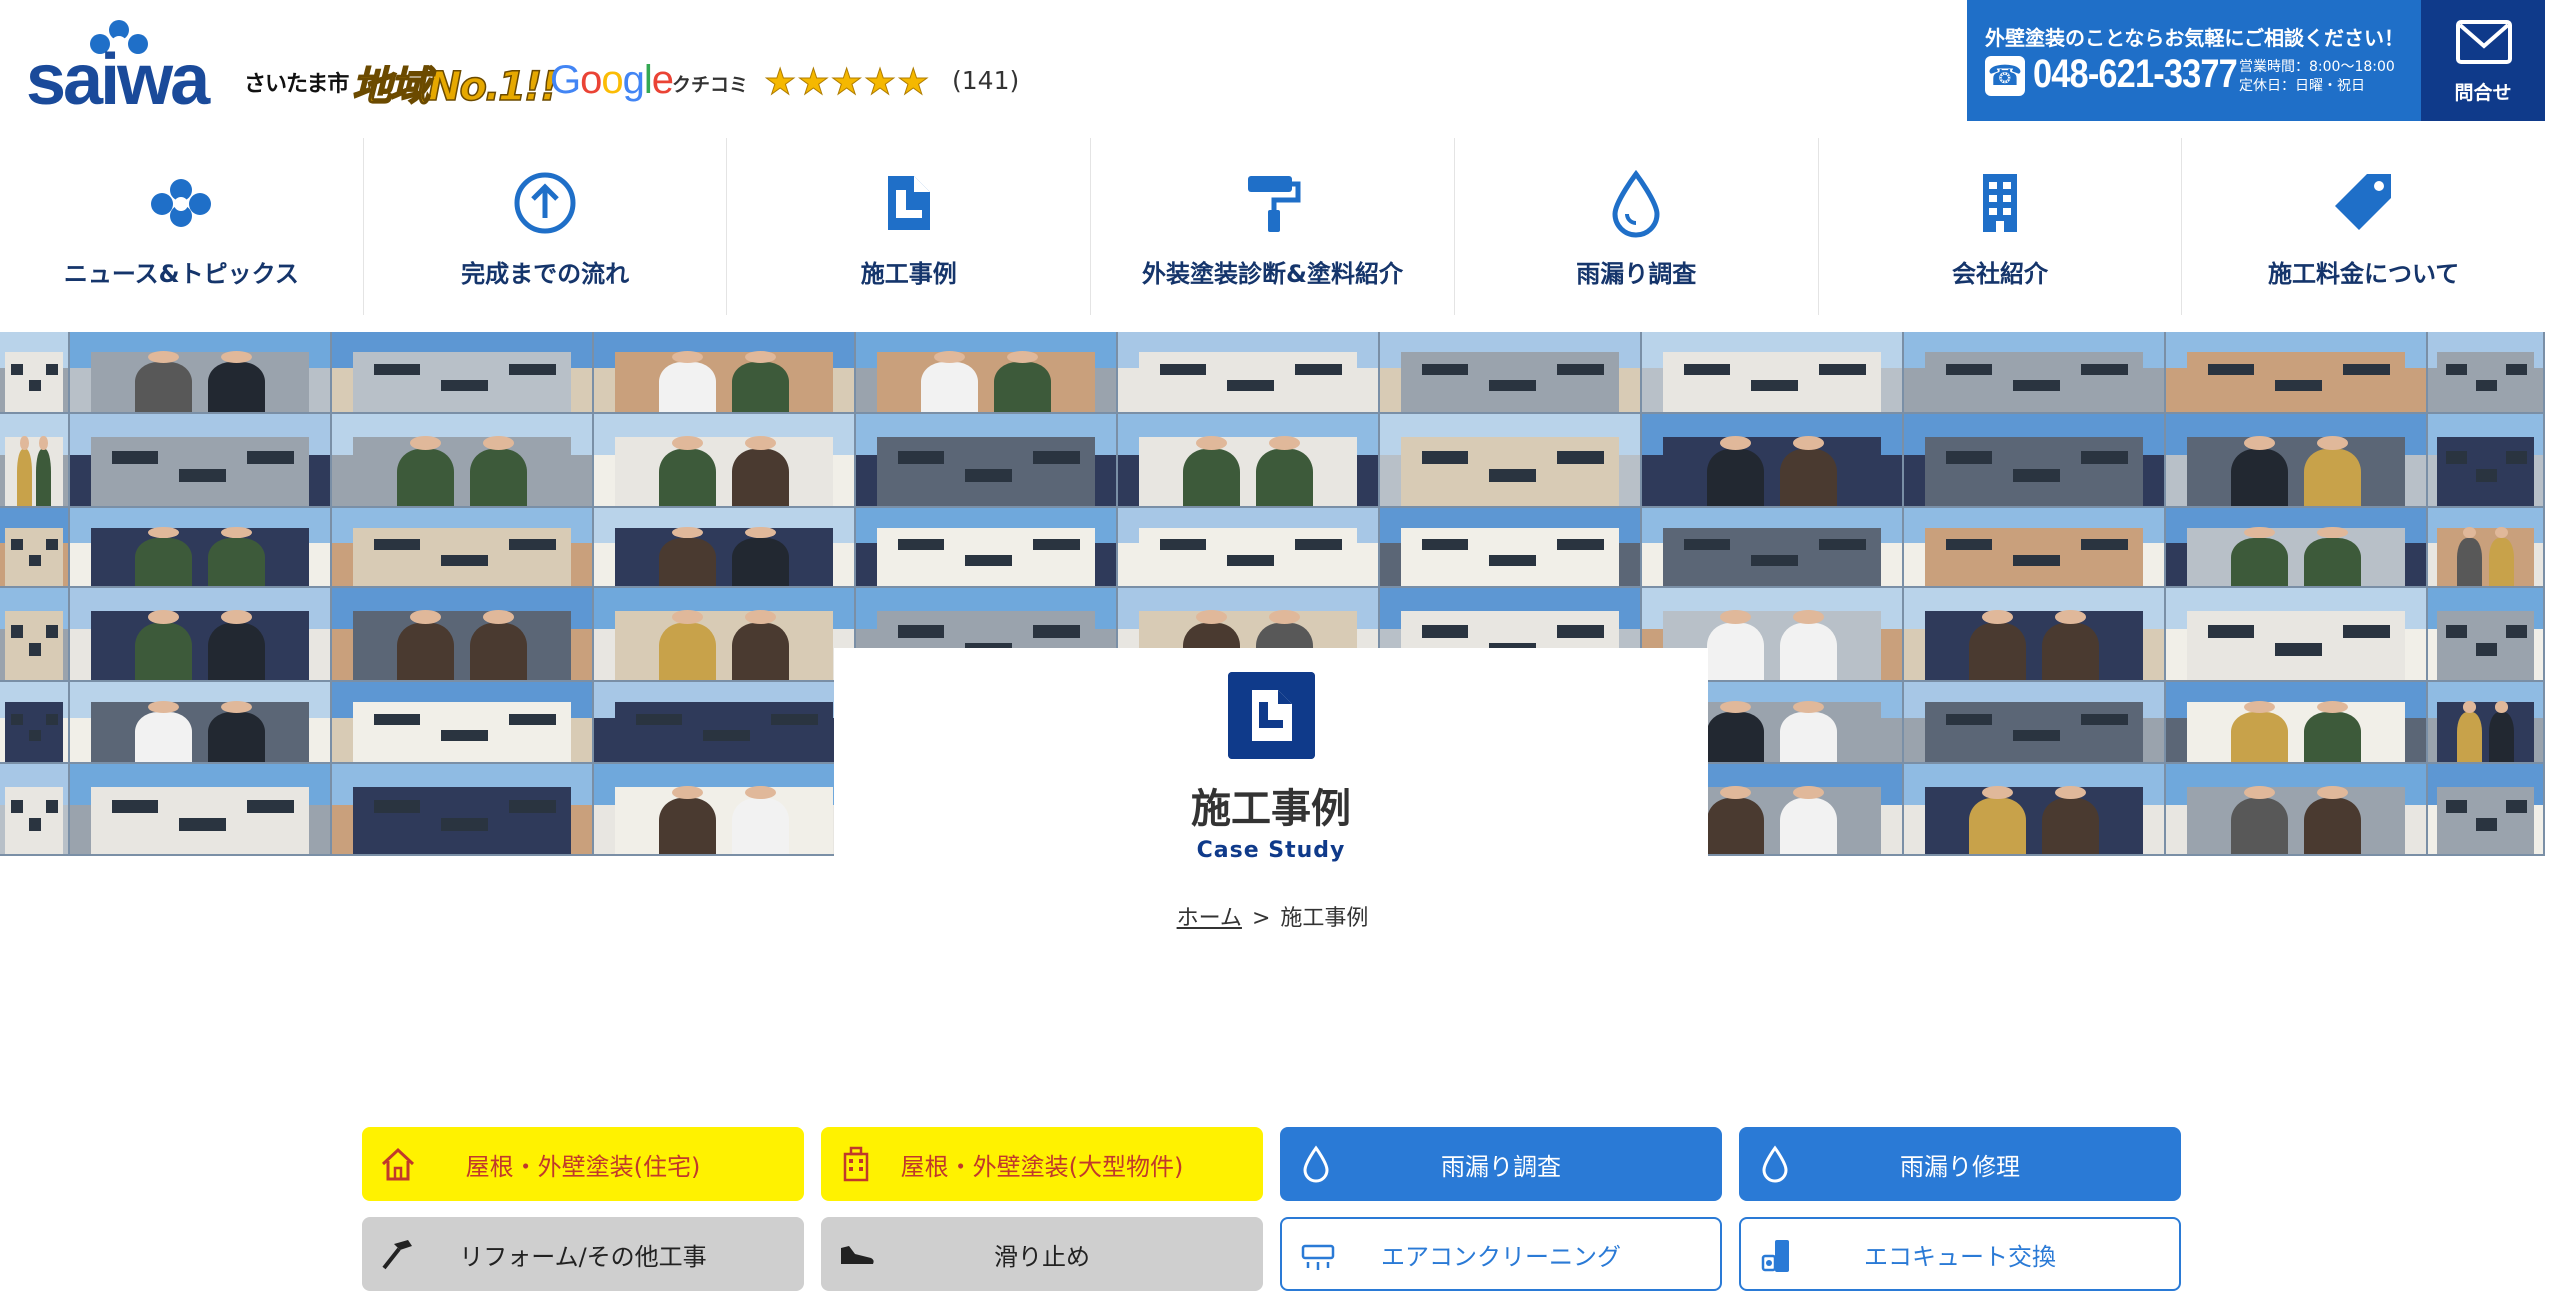 The width and height of the screenshot is (2560, 1308). Describe the element at coordinates (857, 1255) in the screenshot. I see `shoe-icon` at that location.